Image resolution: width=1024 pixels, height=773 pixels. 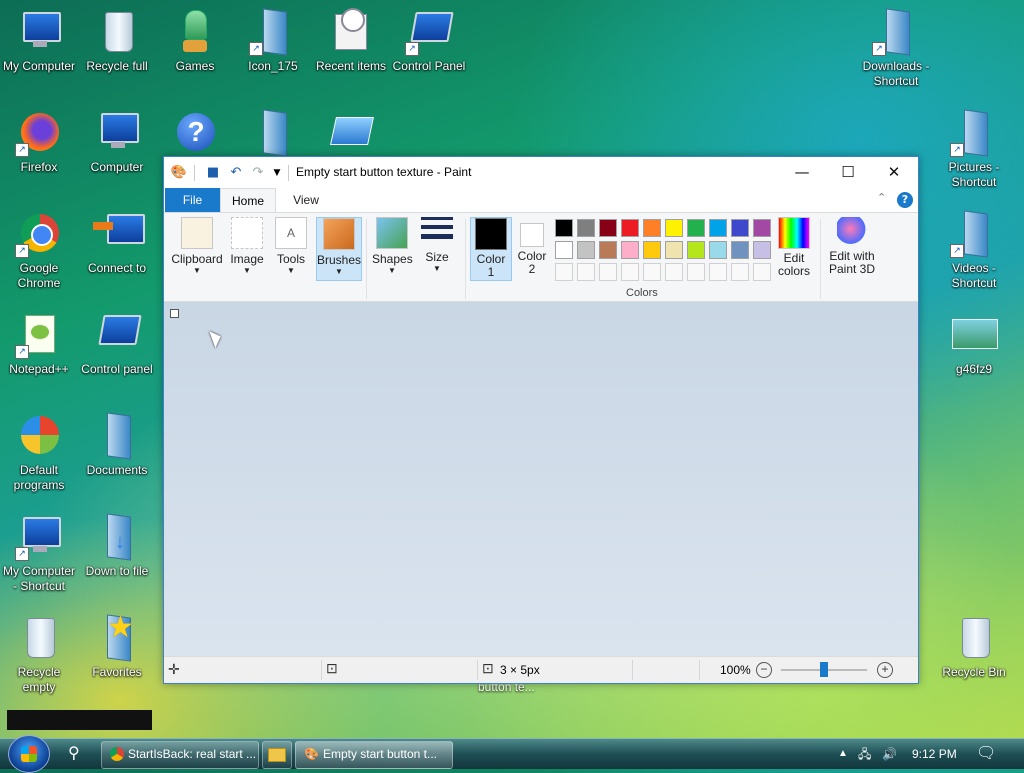 I want to click on volume-icon: 🔊, so click(x=889, y=754).